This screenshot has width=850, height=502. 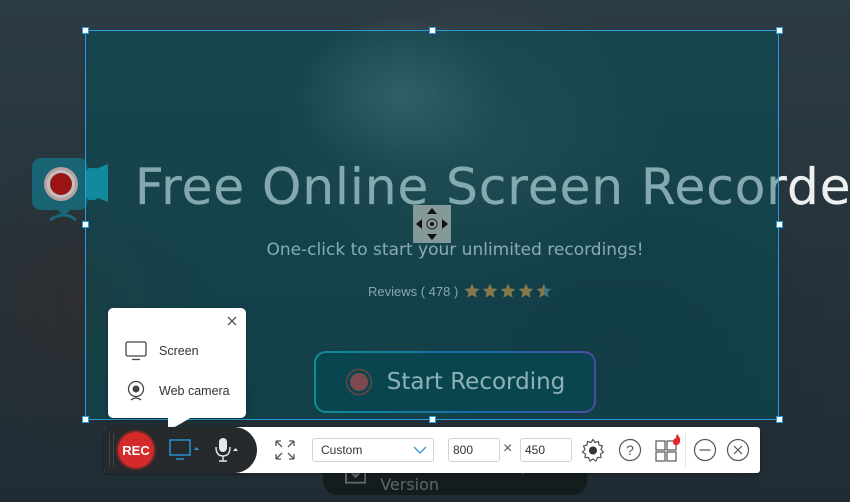 What do you see at coordinates (420, 450) in the screenshot?
I see `chevron-down-icon` at bounding box center [420, 450].